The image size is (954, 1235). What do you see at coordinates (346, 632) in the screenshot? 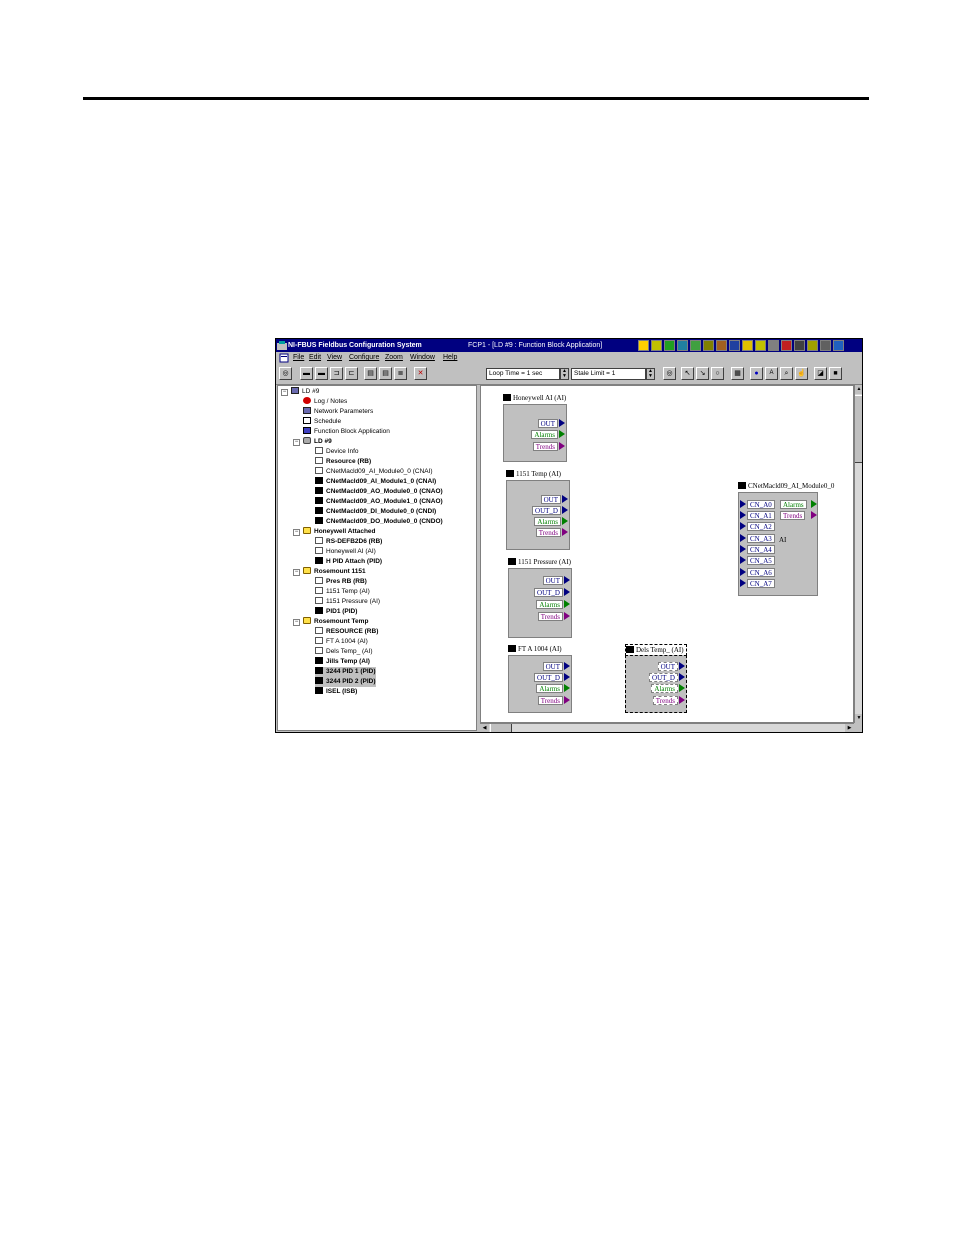
I see `tree-item: RESOURCE (RB)` at bounding box center [346, 632].